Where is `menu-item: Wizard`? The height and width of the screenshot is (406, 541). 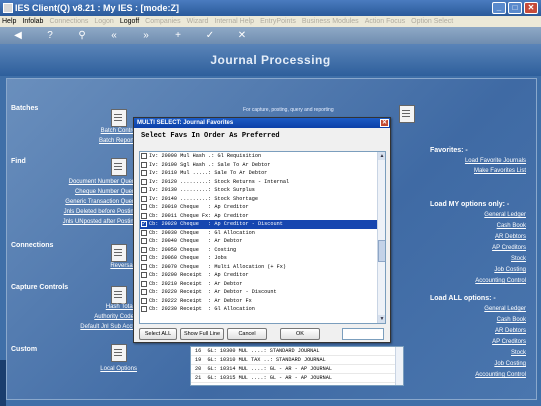
menu-item: Wizard is located at coordinates (198, 21).